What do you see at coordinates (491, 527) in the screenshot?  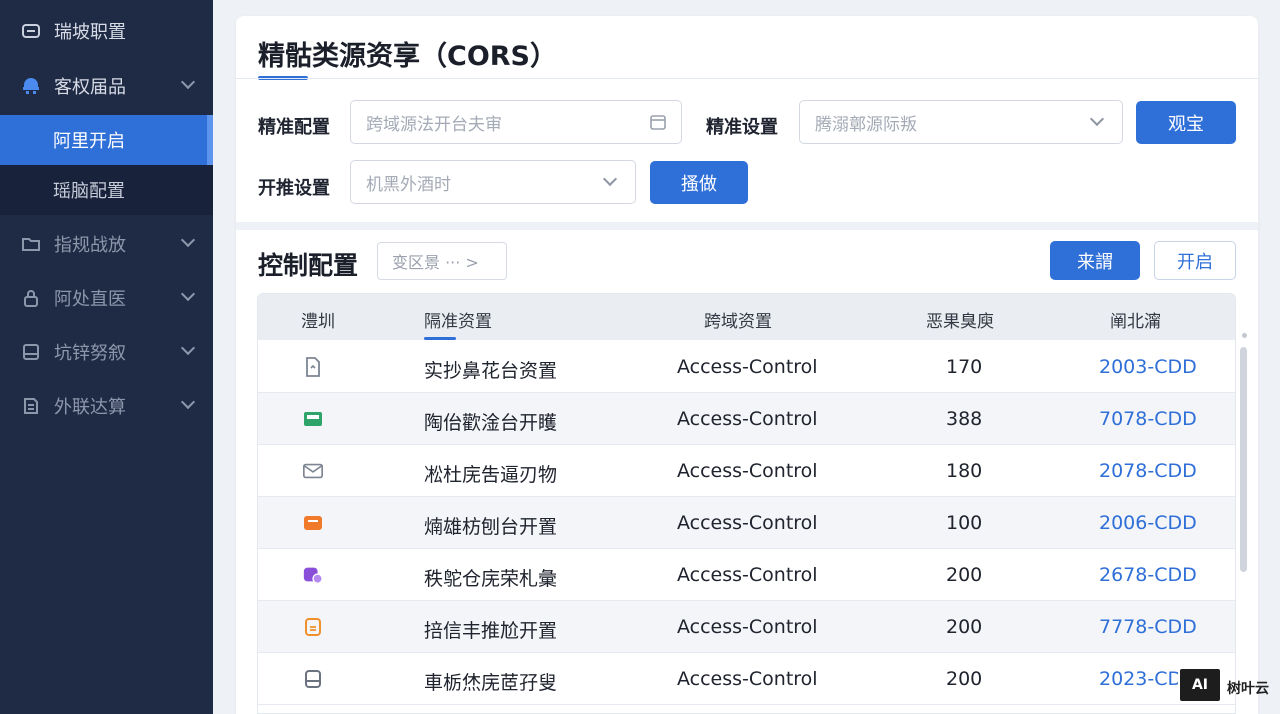 I see `row-name: 煵雄枋刨台开置` at bounding box center [491, 527].